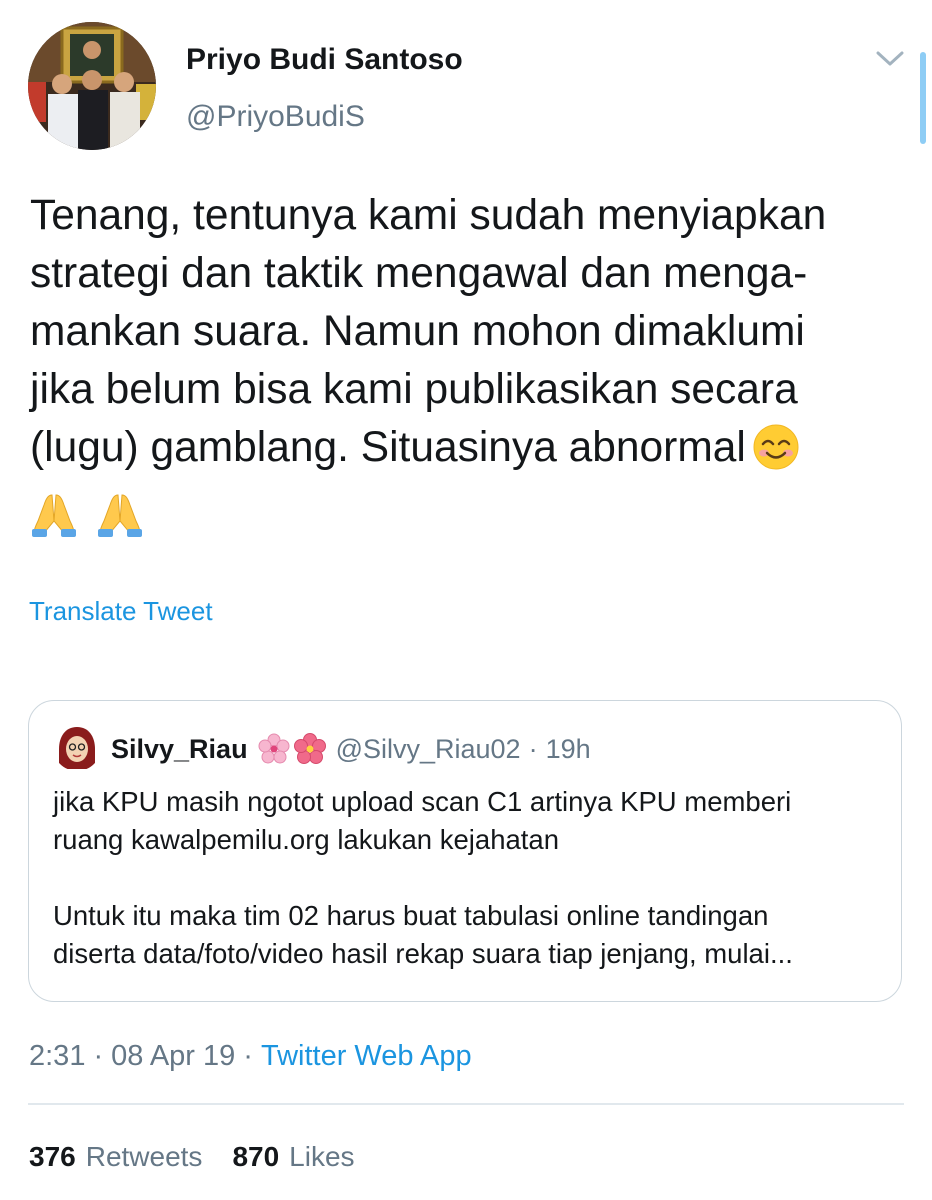 This screenshot has width=932, height=1200. What do you see at coordinates (568, 749) in the screenshot?
I see `quoted-tweet-time: 19h` at bounding box center [568, 749].